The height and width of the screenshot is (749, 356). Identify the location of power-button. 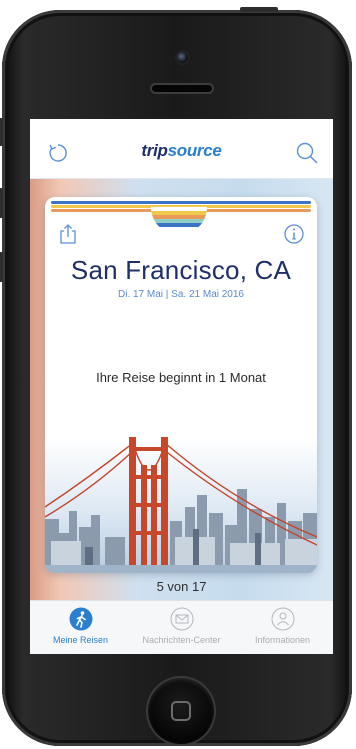
(259, 9).